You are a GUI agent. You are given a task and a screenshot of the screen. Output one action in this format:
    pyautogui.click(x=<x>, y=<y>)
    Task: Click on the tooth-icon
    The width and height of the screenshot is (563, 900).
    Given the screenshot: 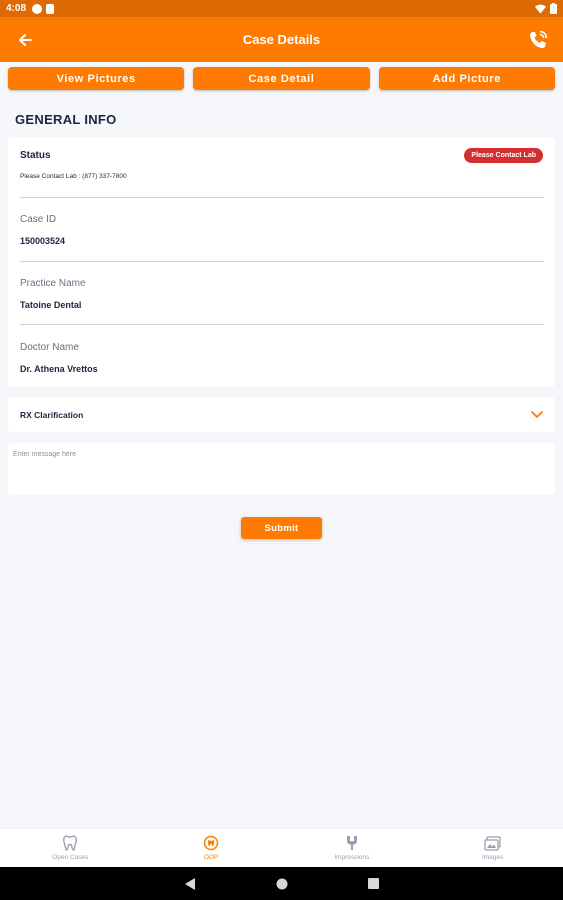 What is the action you would take?
    pyautogui.click(x=70, y=843)
    